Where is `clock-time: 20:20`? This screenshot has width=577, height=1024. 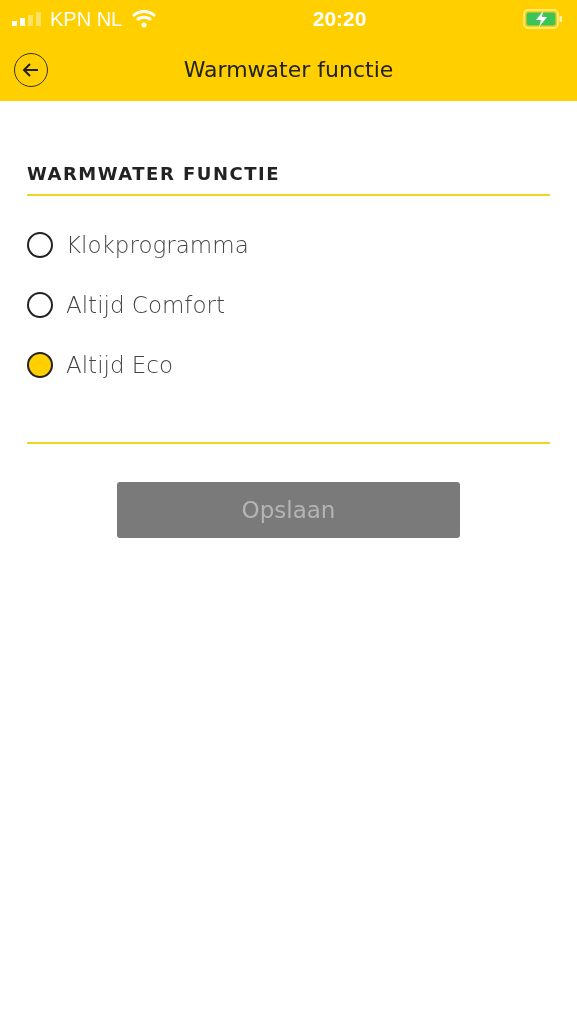
clock-time: 20:20 is located at coordinates (339, 19).